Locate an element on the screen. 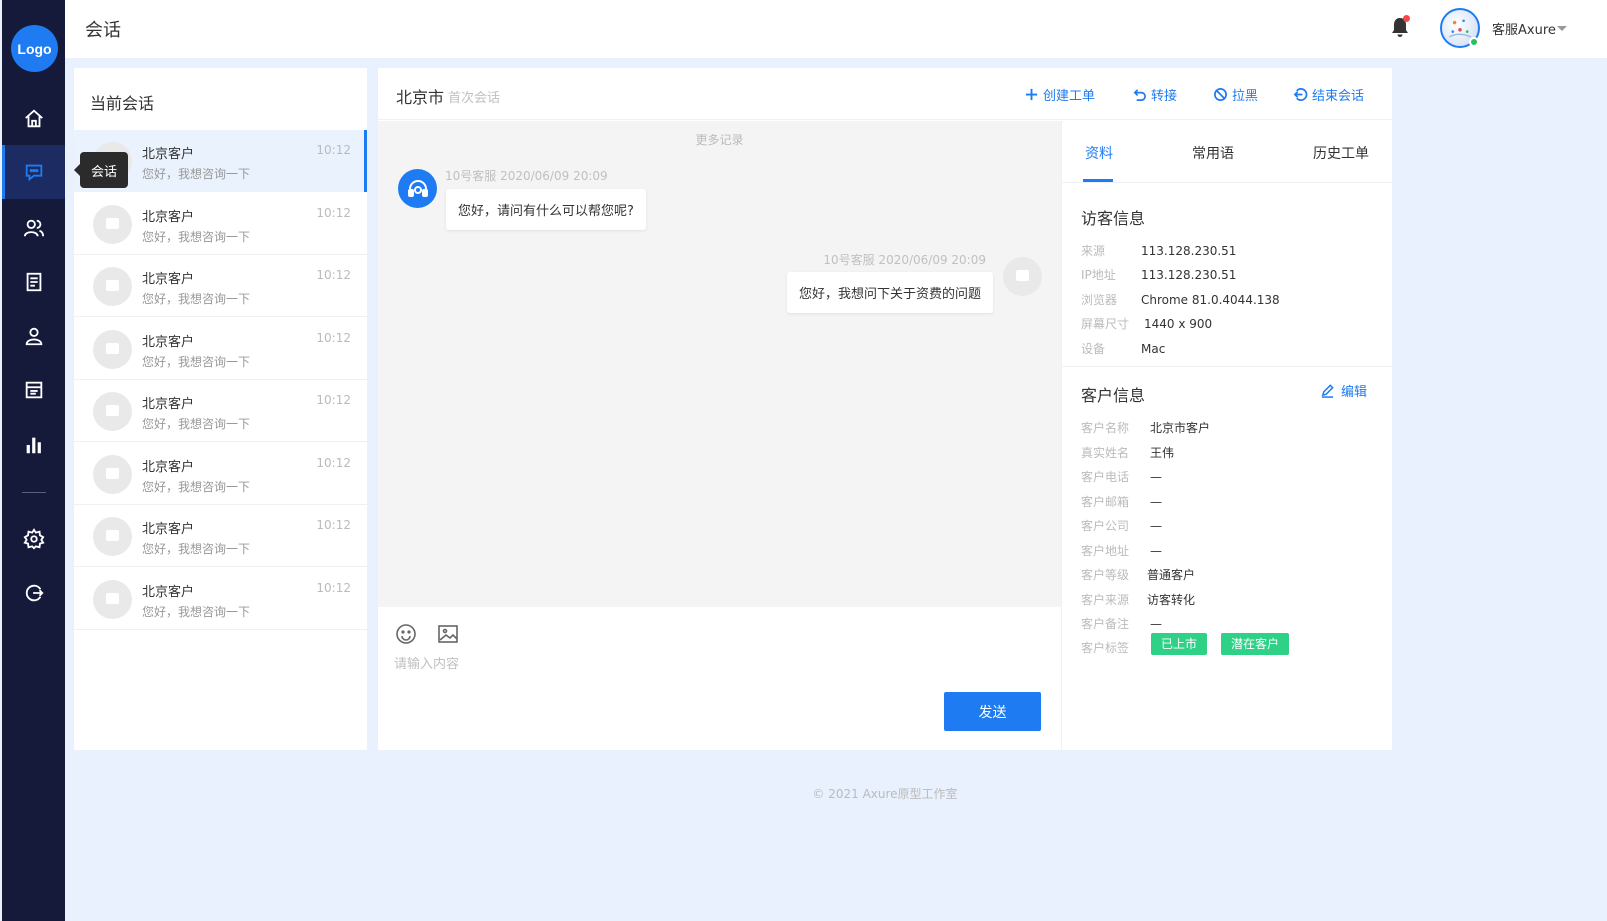 The height and width of the screenshot is (921, 1607). notification-dot is located at coordinates (1406, 18).